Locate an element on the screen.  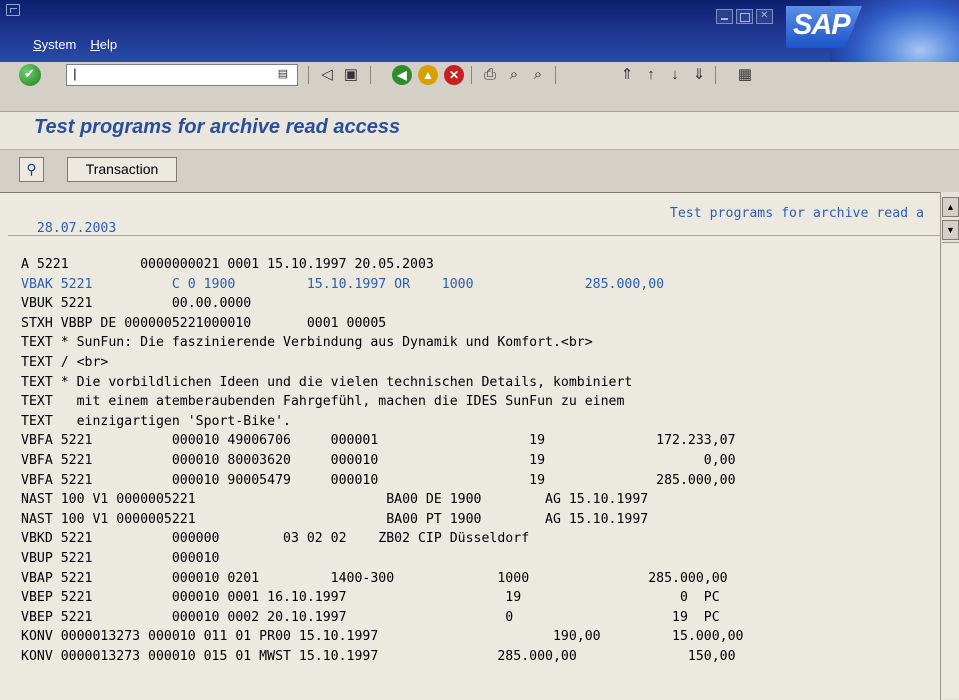
history-dropdown-icon: ▤ is located at coordinates (283, 74).